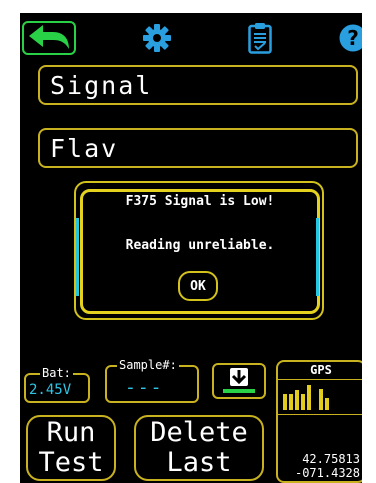 The width and height of the screenshot is (376, 483). I want to click on flav-field-value: Flav, so click(84, 148).